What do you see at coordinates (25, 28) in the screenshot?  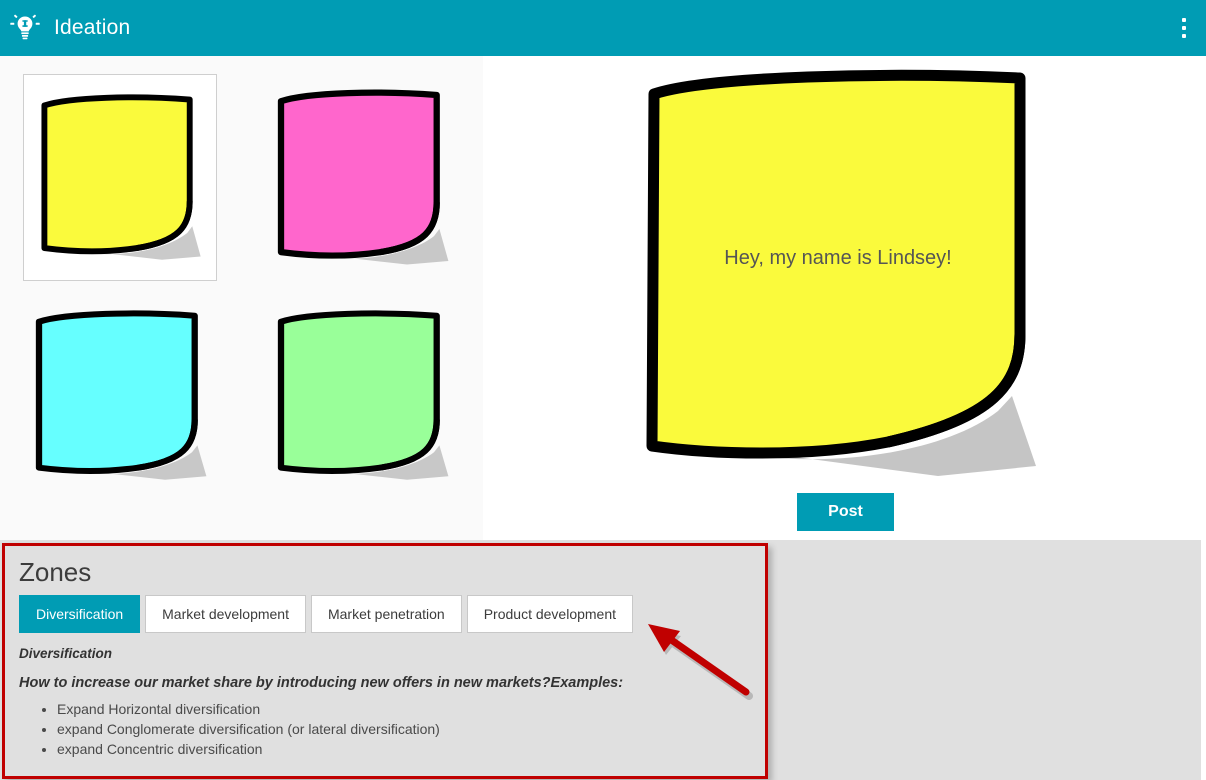 I see `lightbulb-idea-icon` at bounding box center [25, 28].